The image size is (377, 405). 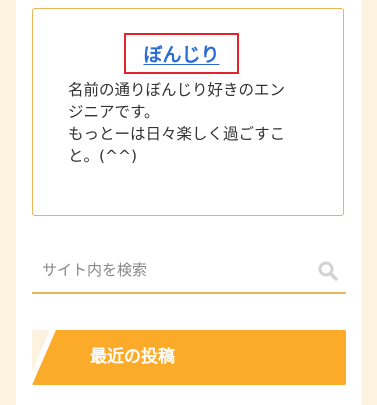 I want to click on profile-name-link: ぼんじり, so click(x=181, y=53).